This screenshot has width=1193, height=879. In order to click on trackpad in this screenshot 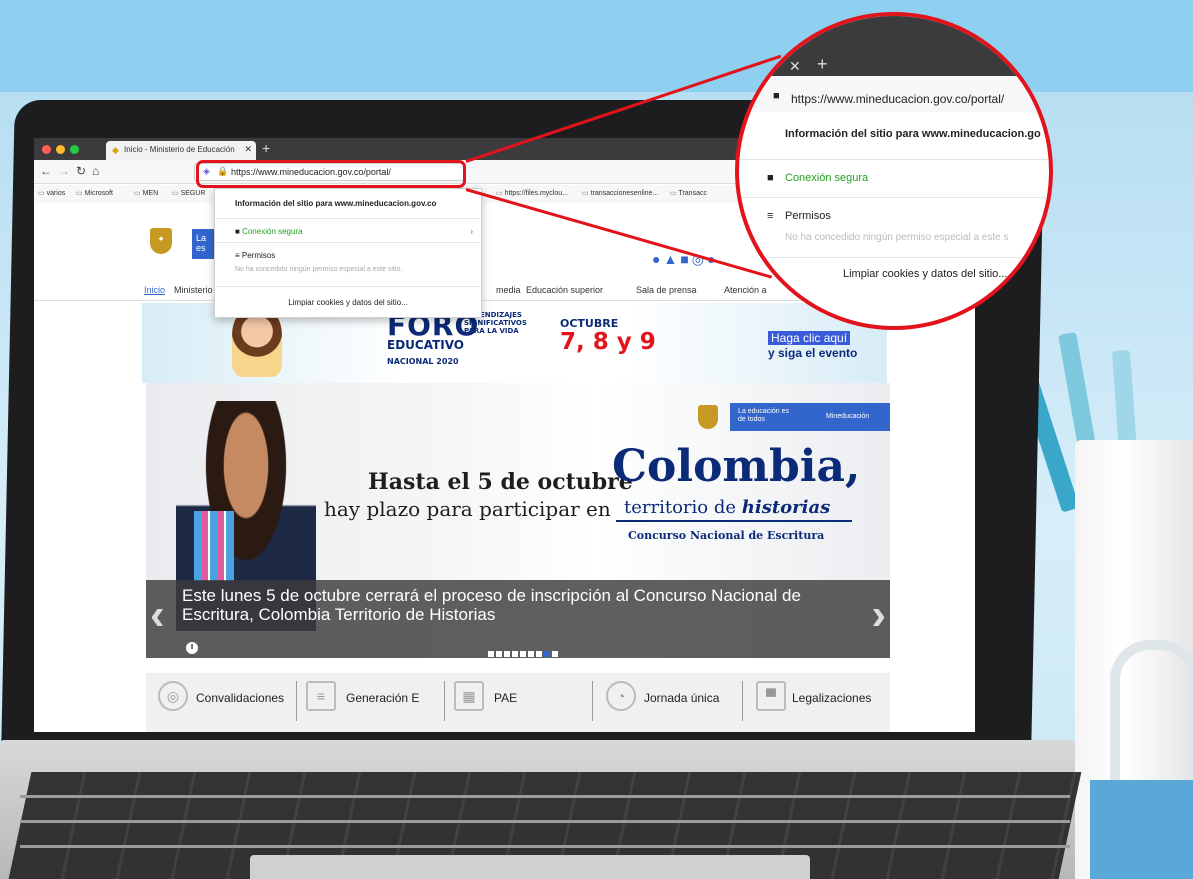, I will do `click(530, 867)`.